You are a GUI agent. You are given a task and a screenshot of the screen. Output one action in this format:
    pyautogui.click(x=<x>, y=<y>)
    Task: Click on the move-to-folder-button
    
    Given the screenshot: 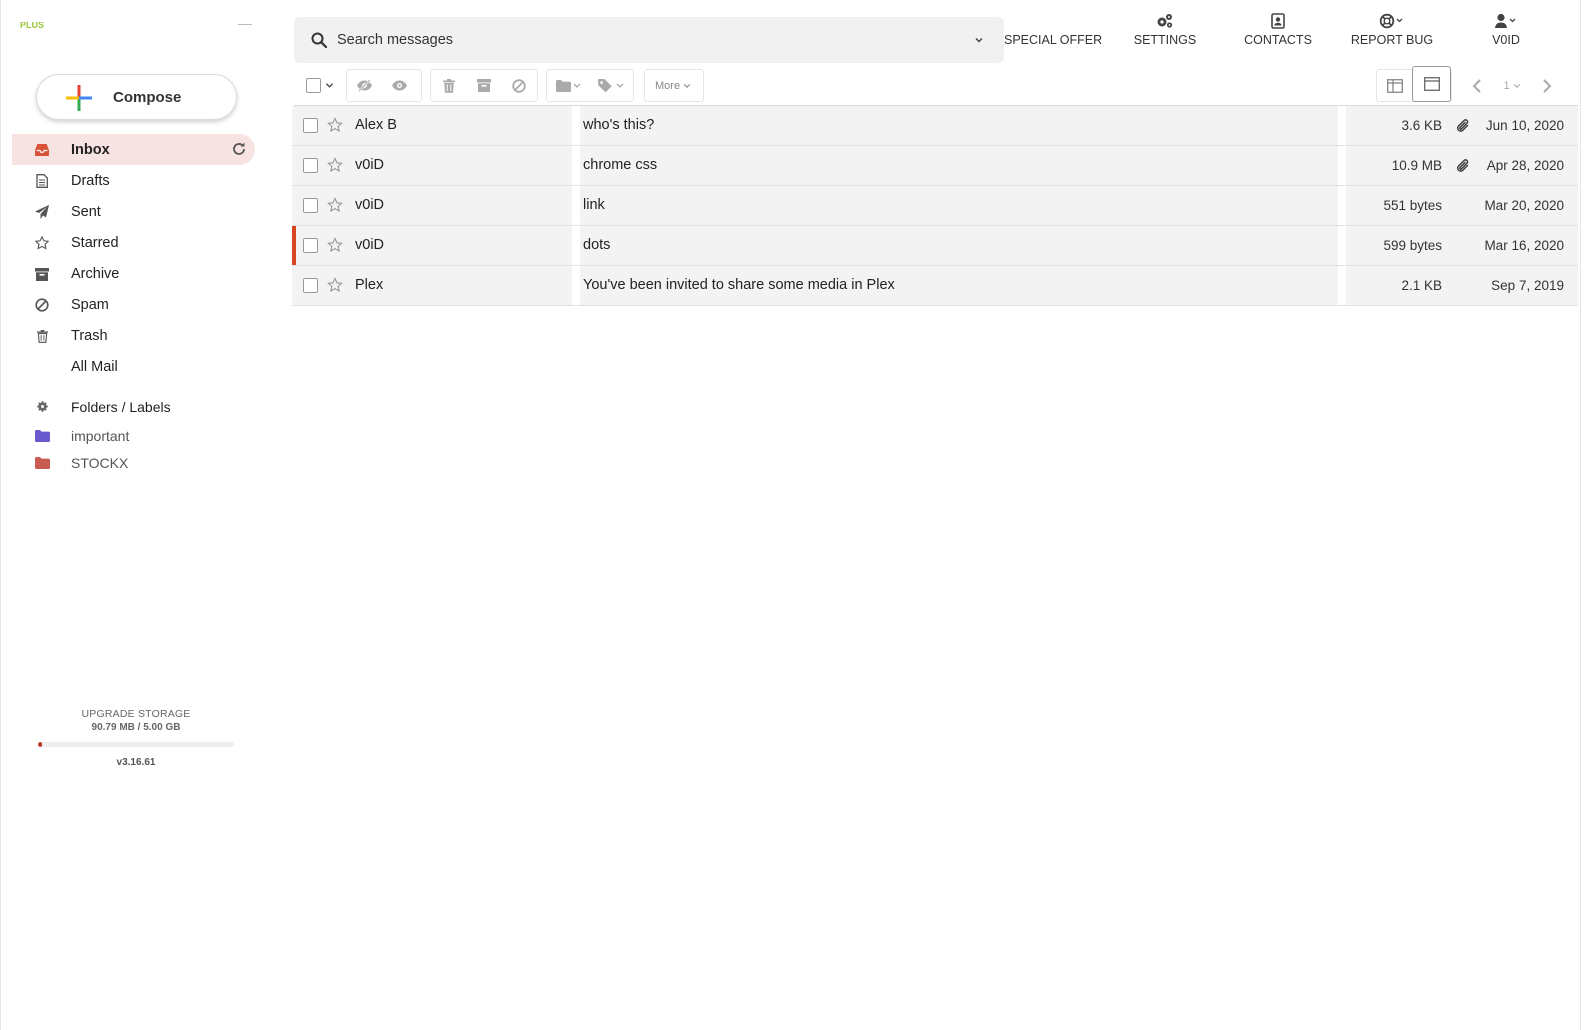 What is the action you would take?
    pyautogui.click(x=568, y=85)
    